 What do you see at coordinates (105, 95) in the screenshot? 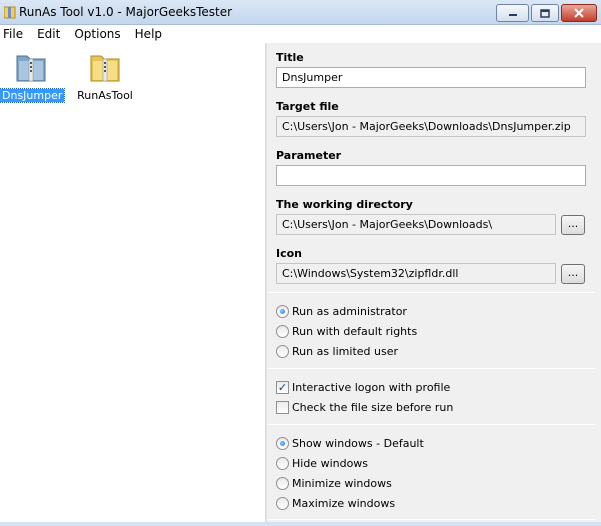
I see `file-label: RunAsTool` at bounding box center [105, 95].